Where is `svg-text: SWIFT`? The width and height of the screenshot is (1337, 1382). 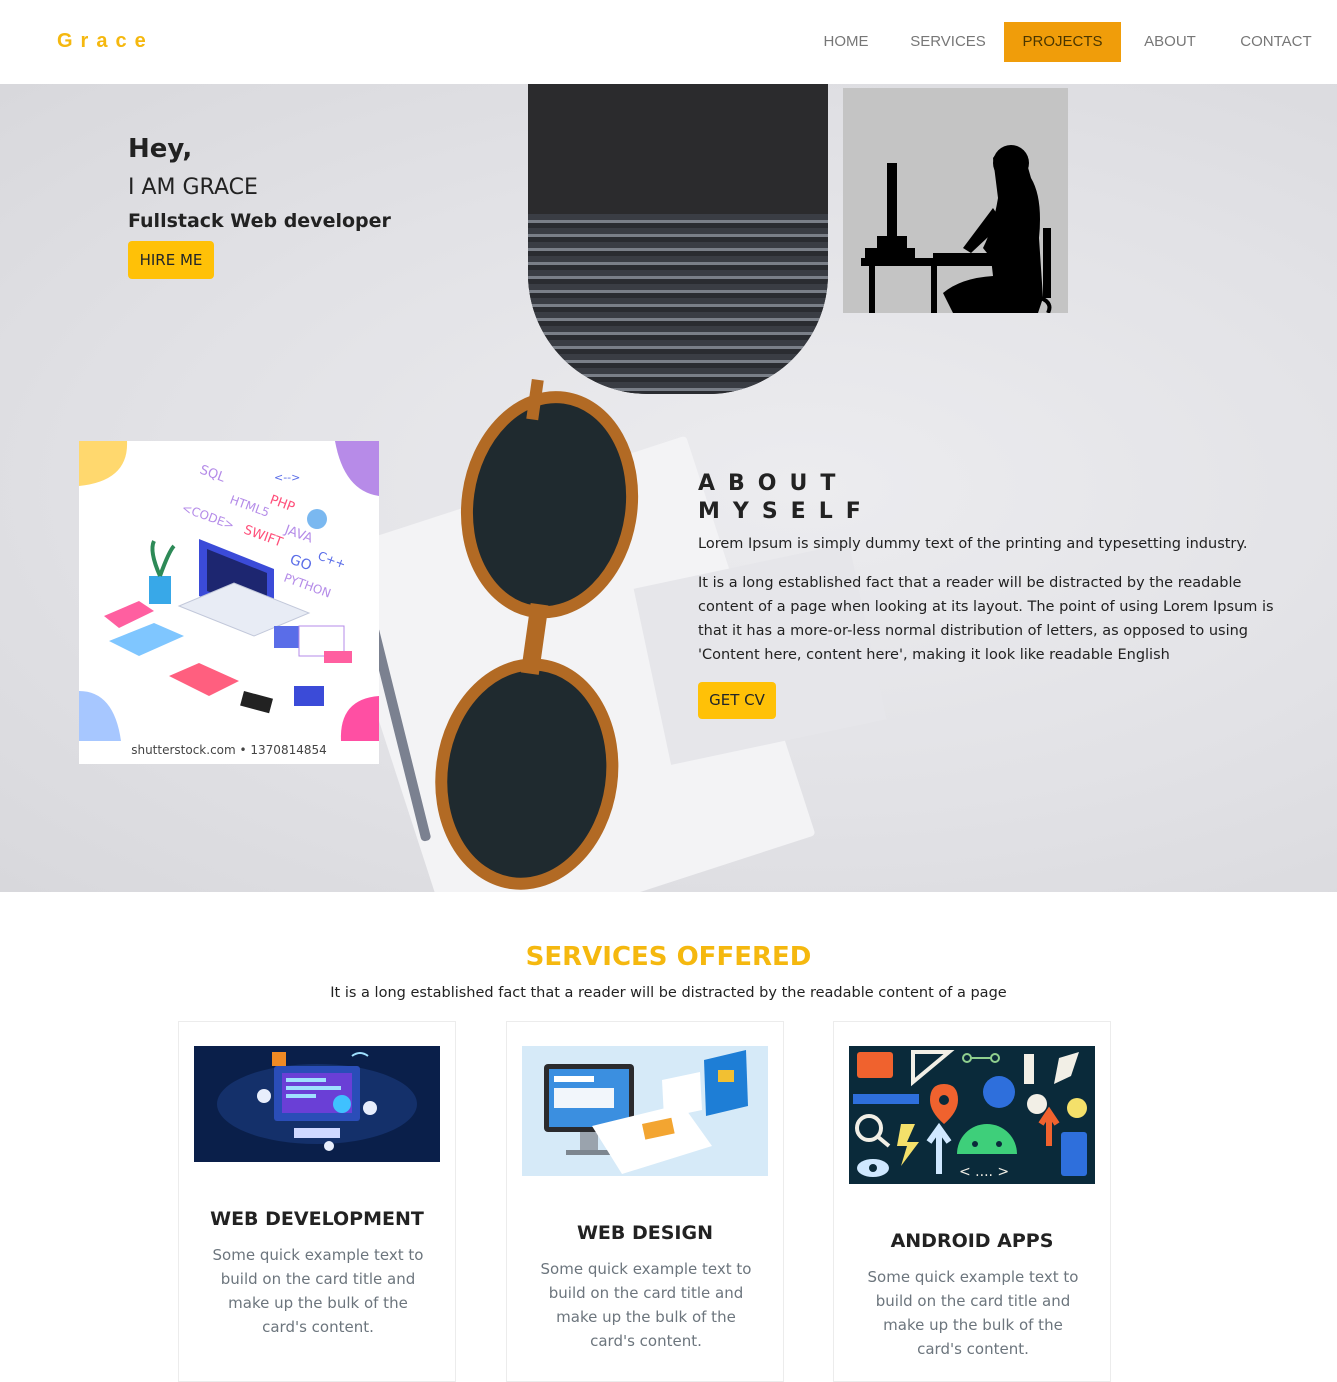
svg-text: SWIFT is located at coordinates (263, 537).